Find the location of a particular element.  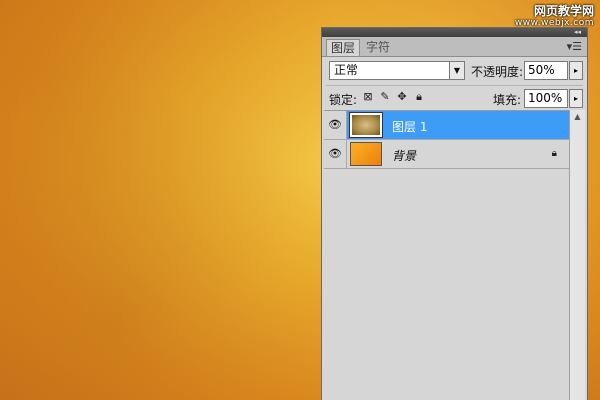

opacity-input: 50% is located at coordinates (546, 70).